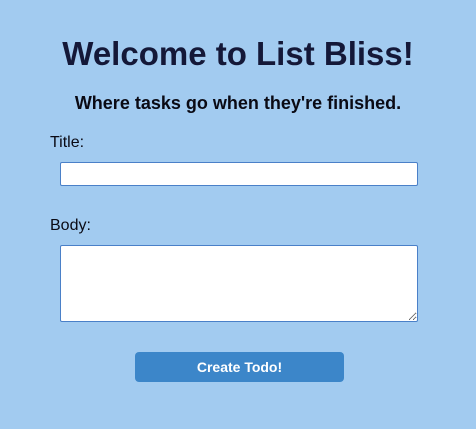 Image resolution: width=476 pixels, height=429 pixels. What do you see at coordinates (238, 103) in the screenshot?
I see `page-subtitle: Where tasks go when they're finished.` at bounding box center [238, 103].